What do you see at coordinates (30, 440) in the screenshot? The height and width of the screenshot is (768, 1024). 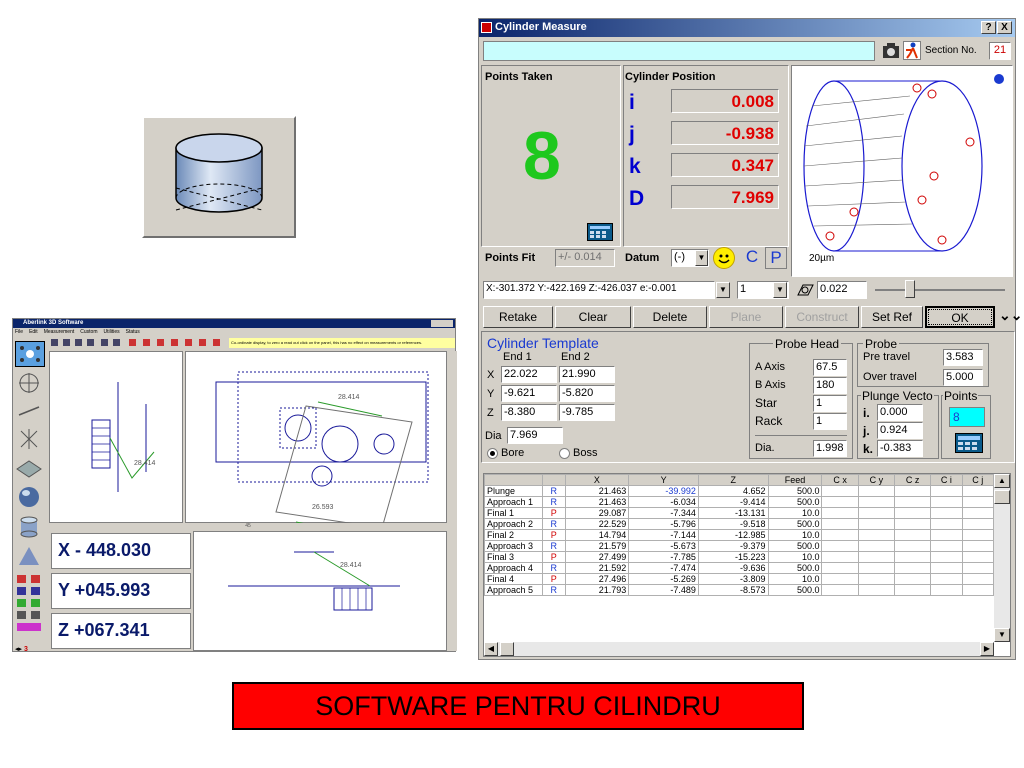 I see `point-tool-icon` at bounding box center [30, 440].